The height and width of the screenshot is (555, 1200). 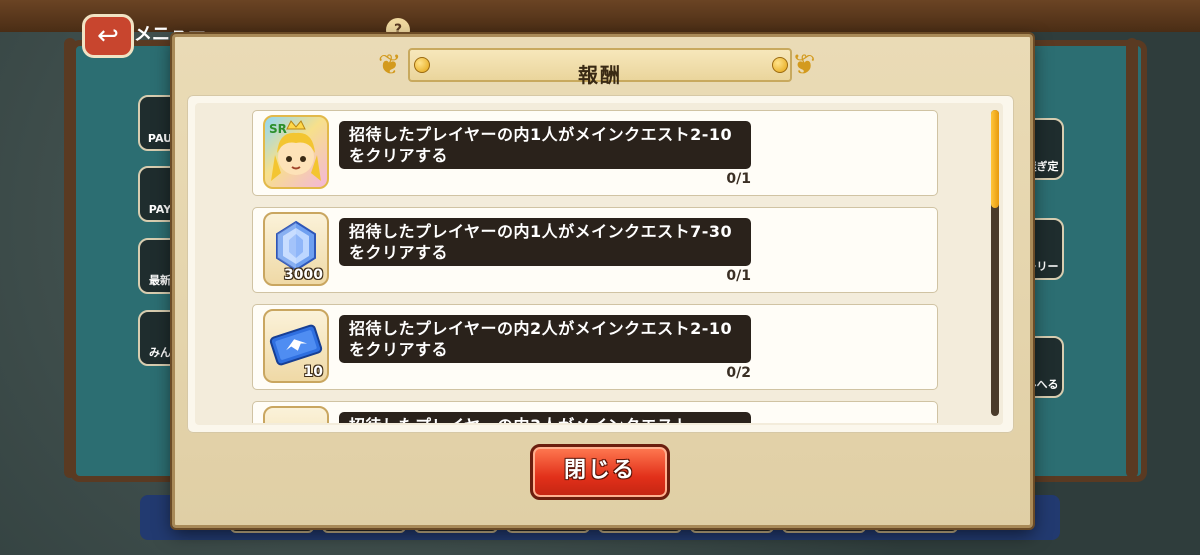 I want to click on mission-text: 招待したプレイヤーの内1人がメインクエスト7-30をクリアする, so click(x=541, y=242).